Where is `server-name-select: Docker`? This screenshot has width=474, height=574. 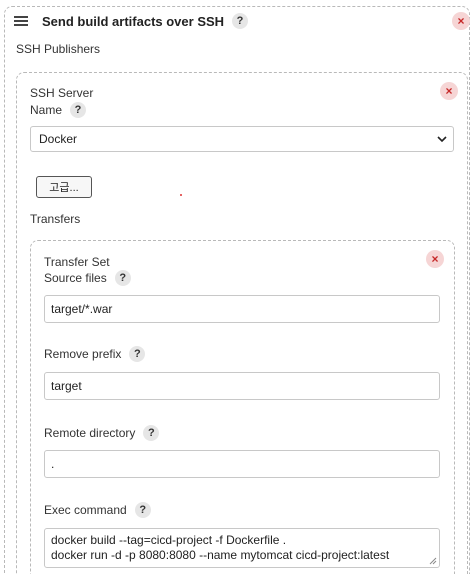
server-name-select: Docker is located at coordinates (242, 139).